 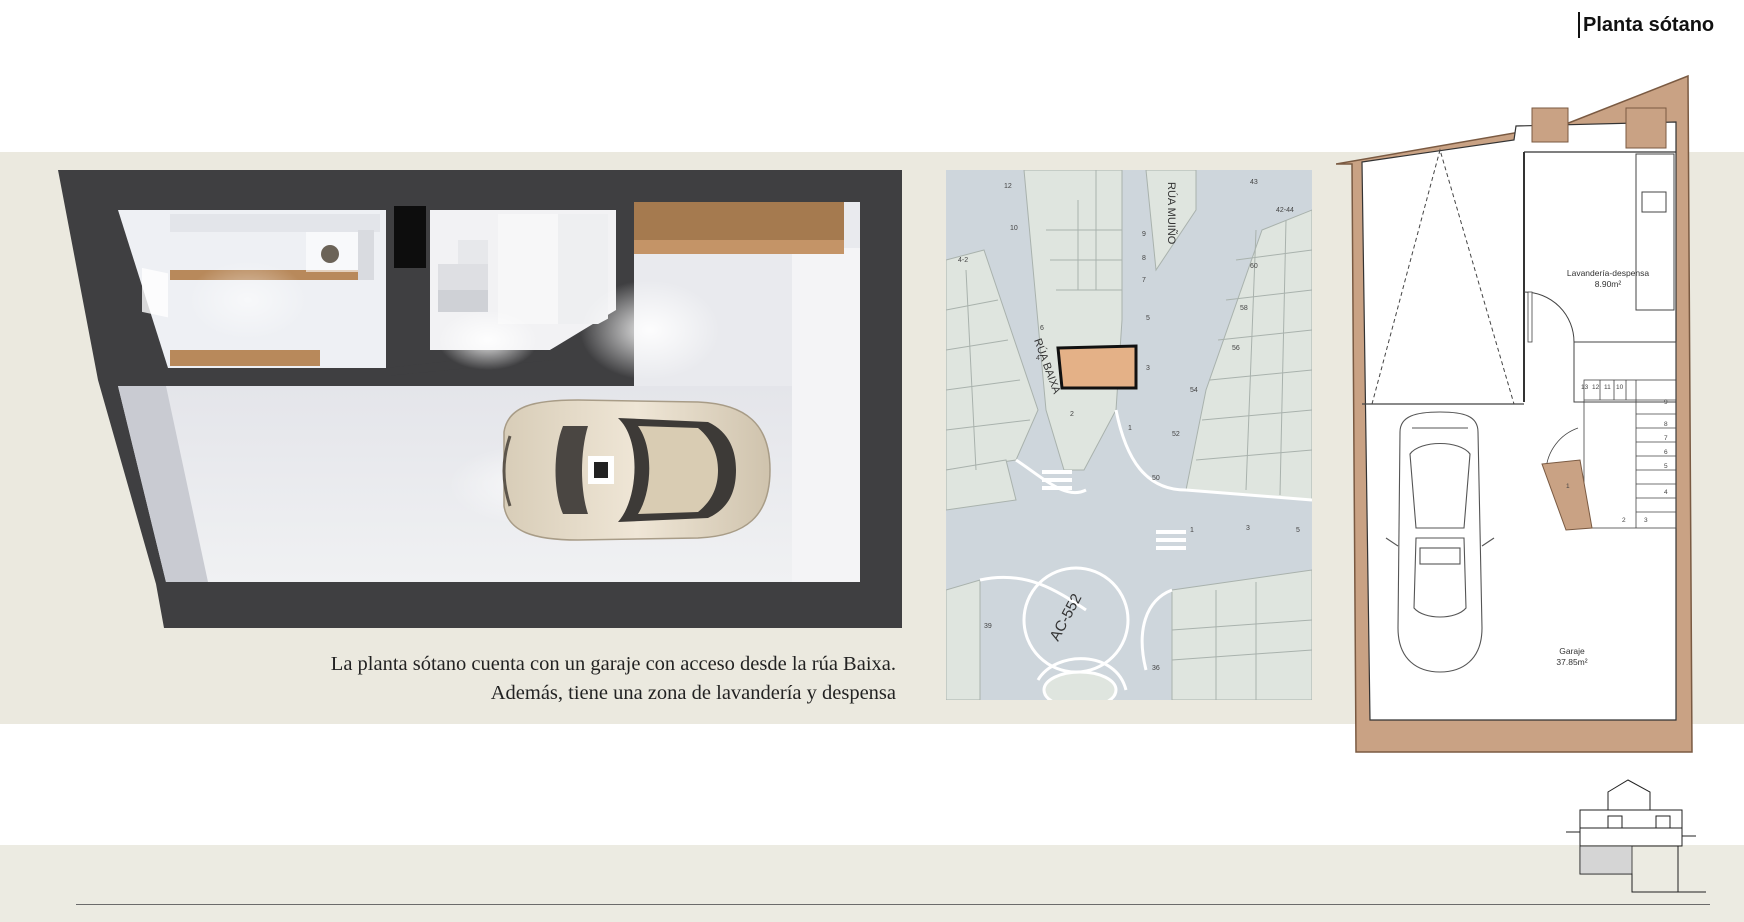 I want to click on map-plot-highlight, so click(x=1097, y=367).